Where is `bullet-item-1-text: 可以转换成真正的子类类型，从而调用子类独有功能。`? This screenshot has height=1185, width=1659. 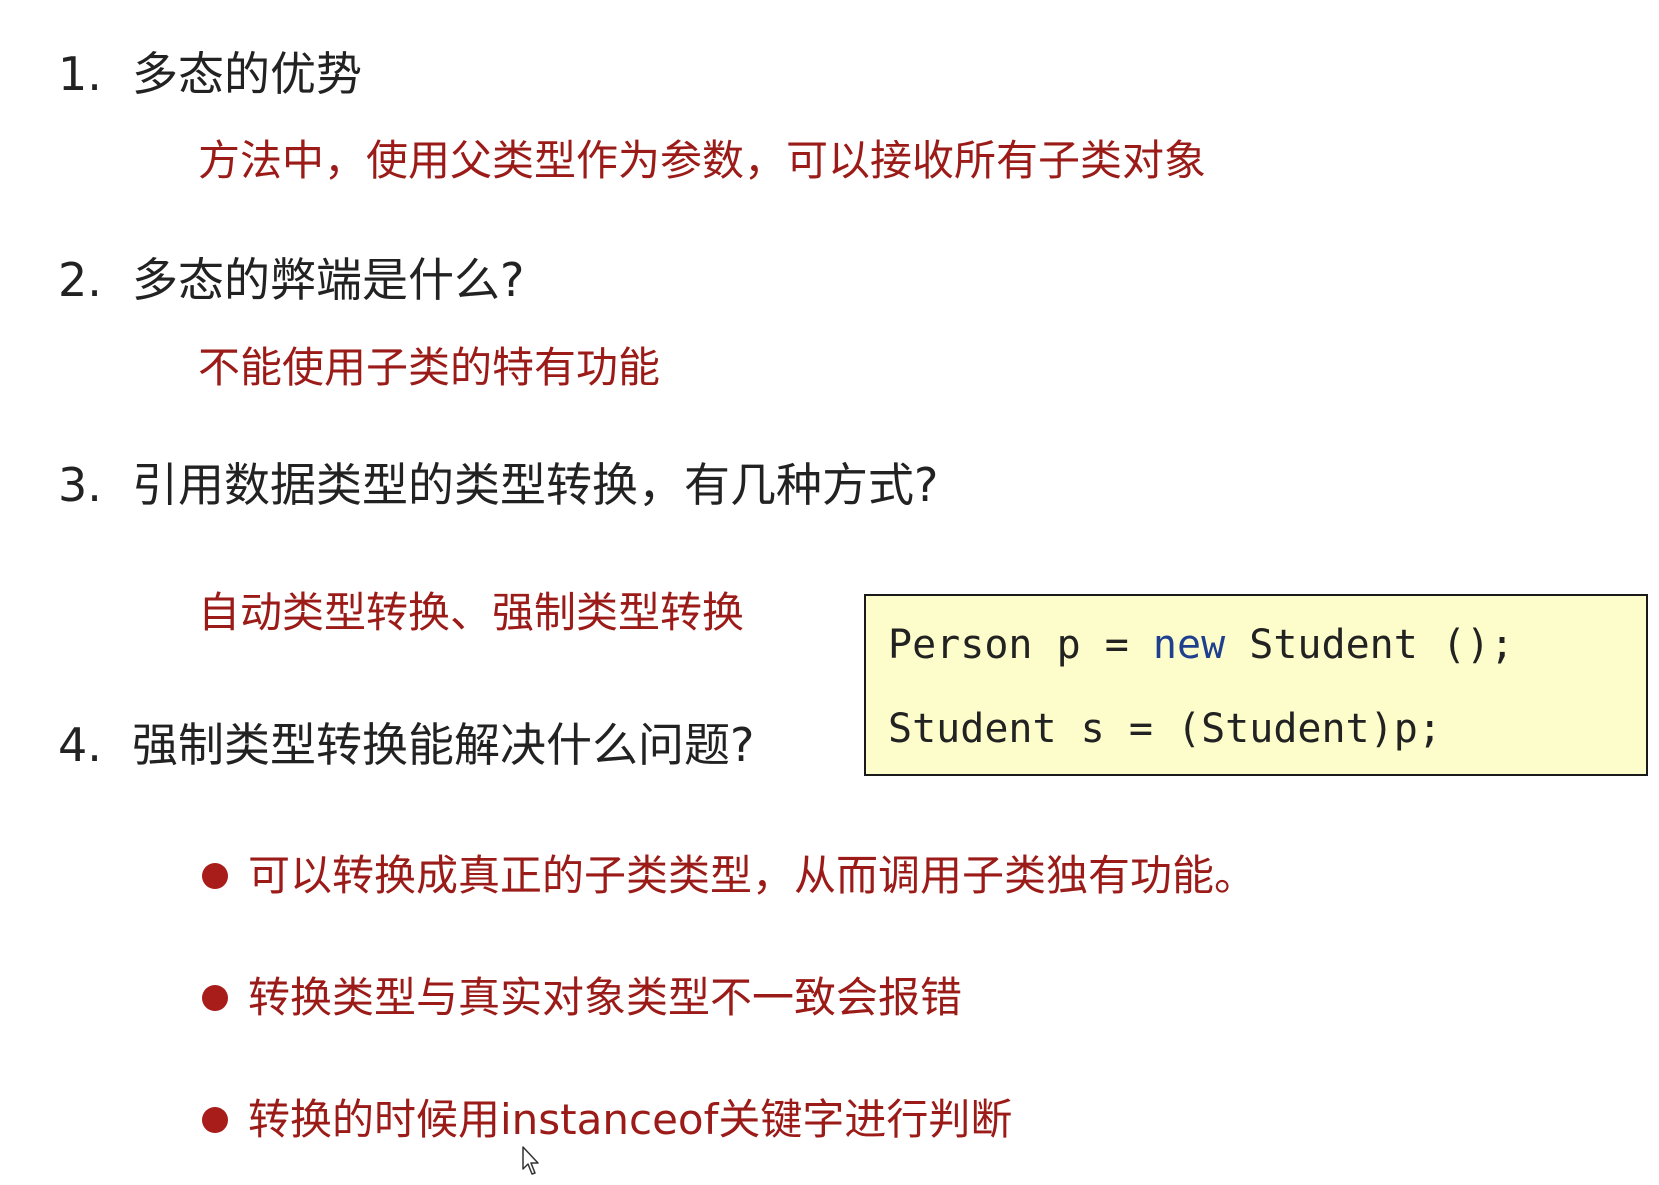
bullet-item-1-text: 可以转换成真正的子类类型，从而调用子类独有功能。 is located at coordinates (752, 875).